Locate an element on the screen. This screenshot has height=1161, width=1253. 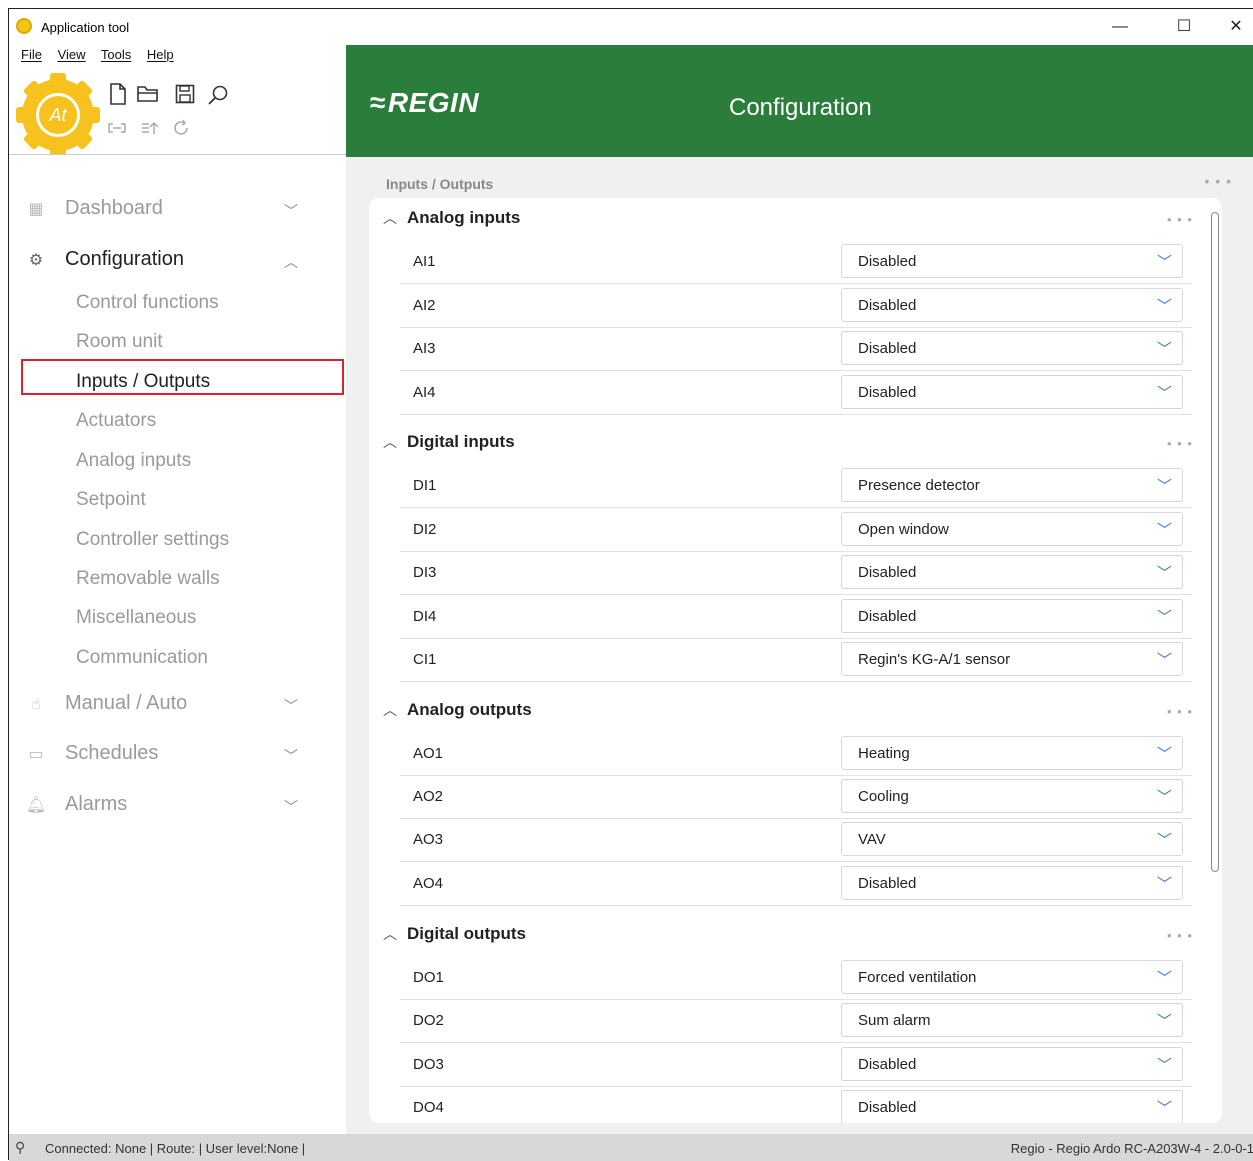
save-icon is located at coordinates (185, 97).